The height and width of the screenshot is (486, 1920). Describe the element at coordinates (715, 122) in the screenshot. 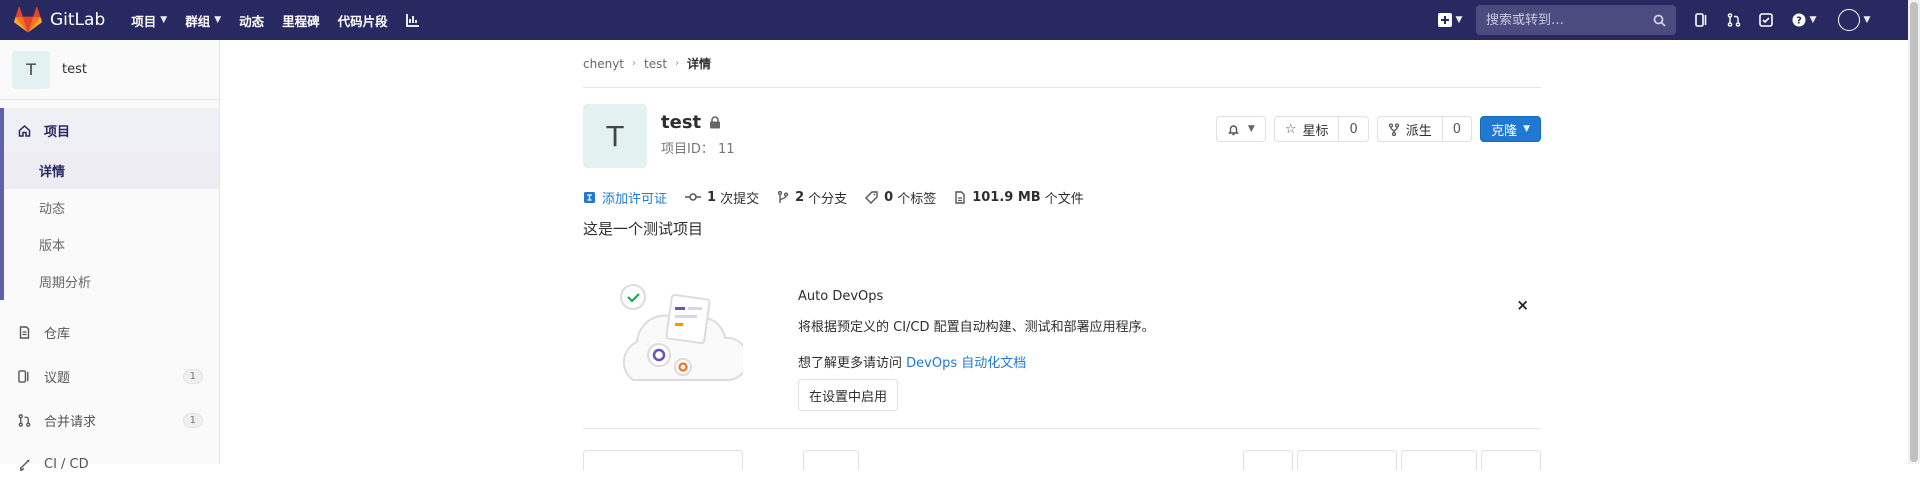

I see `lock-icon` at that location.